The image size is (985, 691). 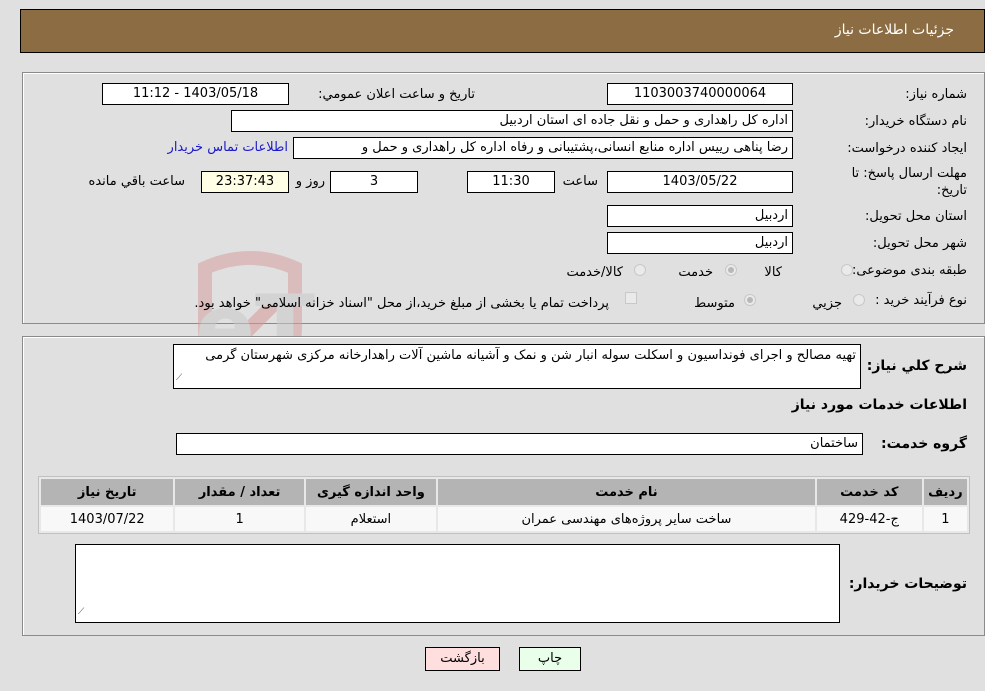 What do you see at coordinates (695, 272) in the screenshot?
I see `category-option-service: خدمت` at bounding box center [695, 272].